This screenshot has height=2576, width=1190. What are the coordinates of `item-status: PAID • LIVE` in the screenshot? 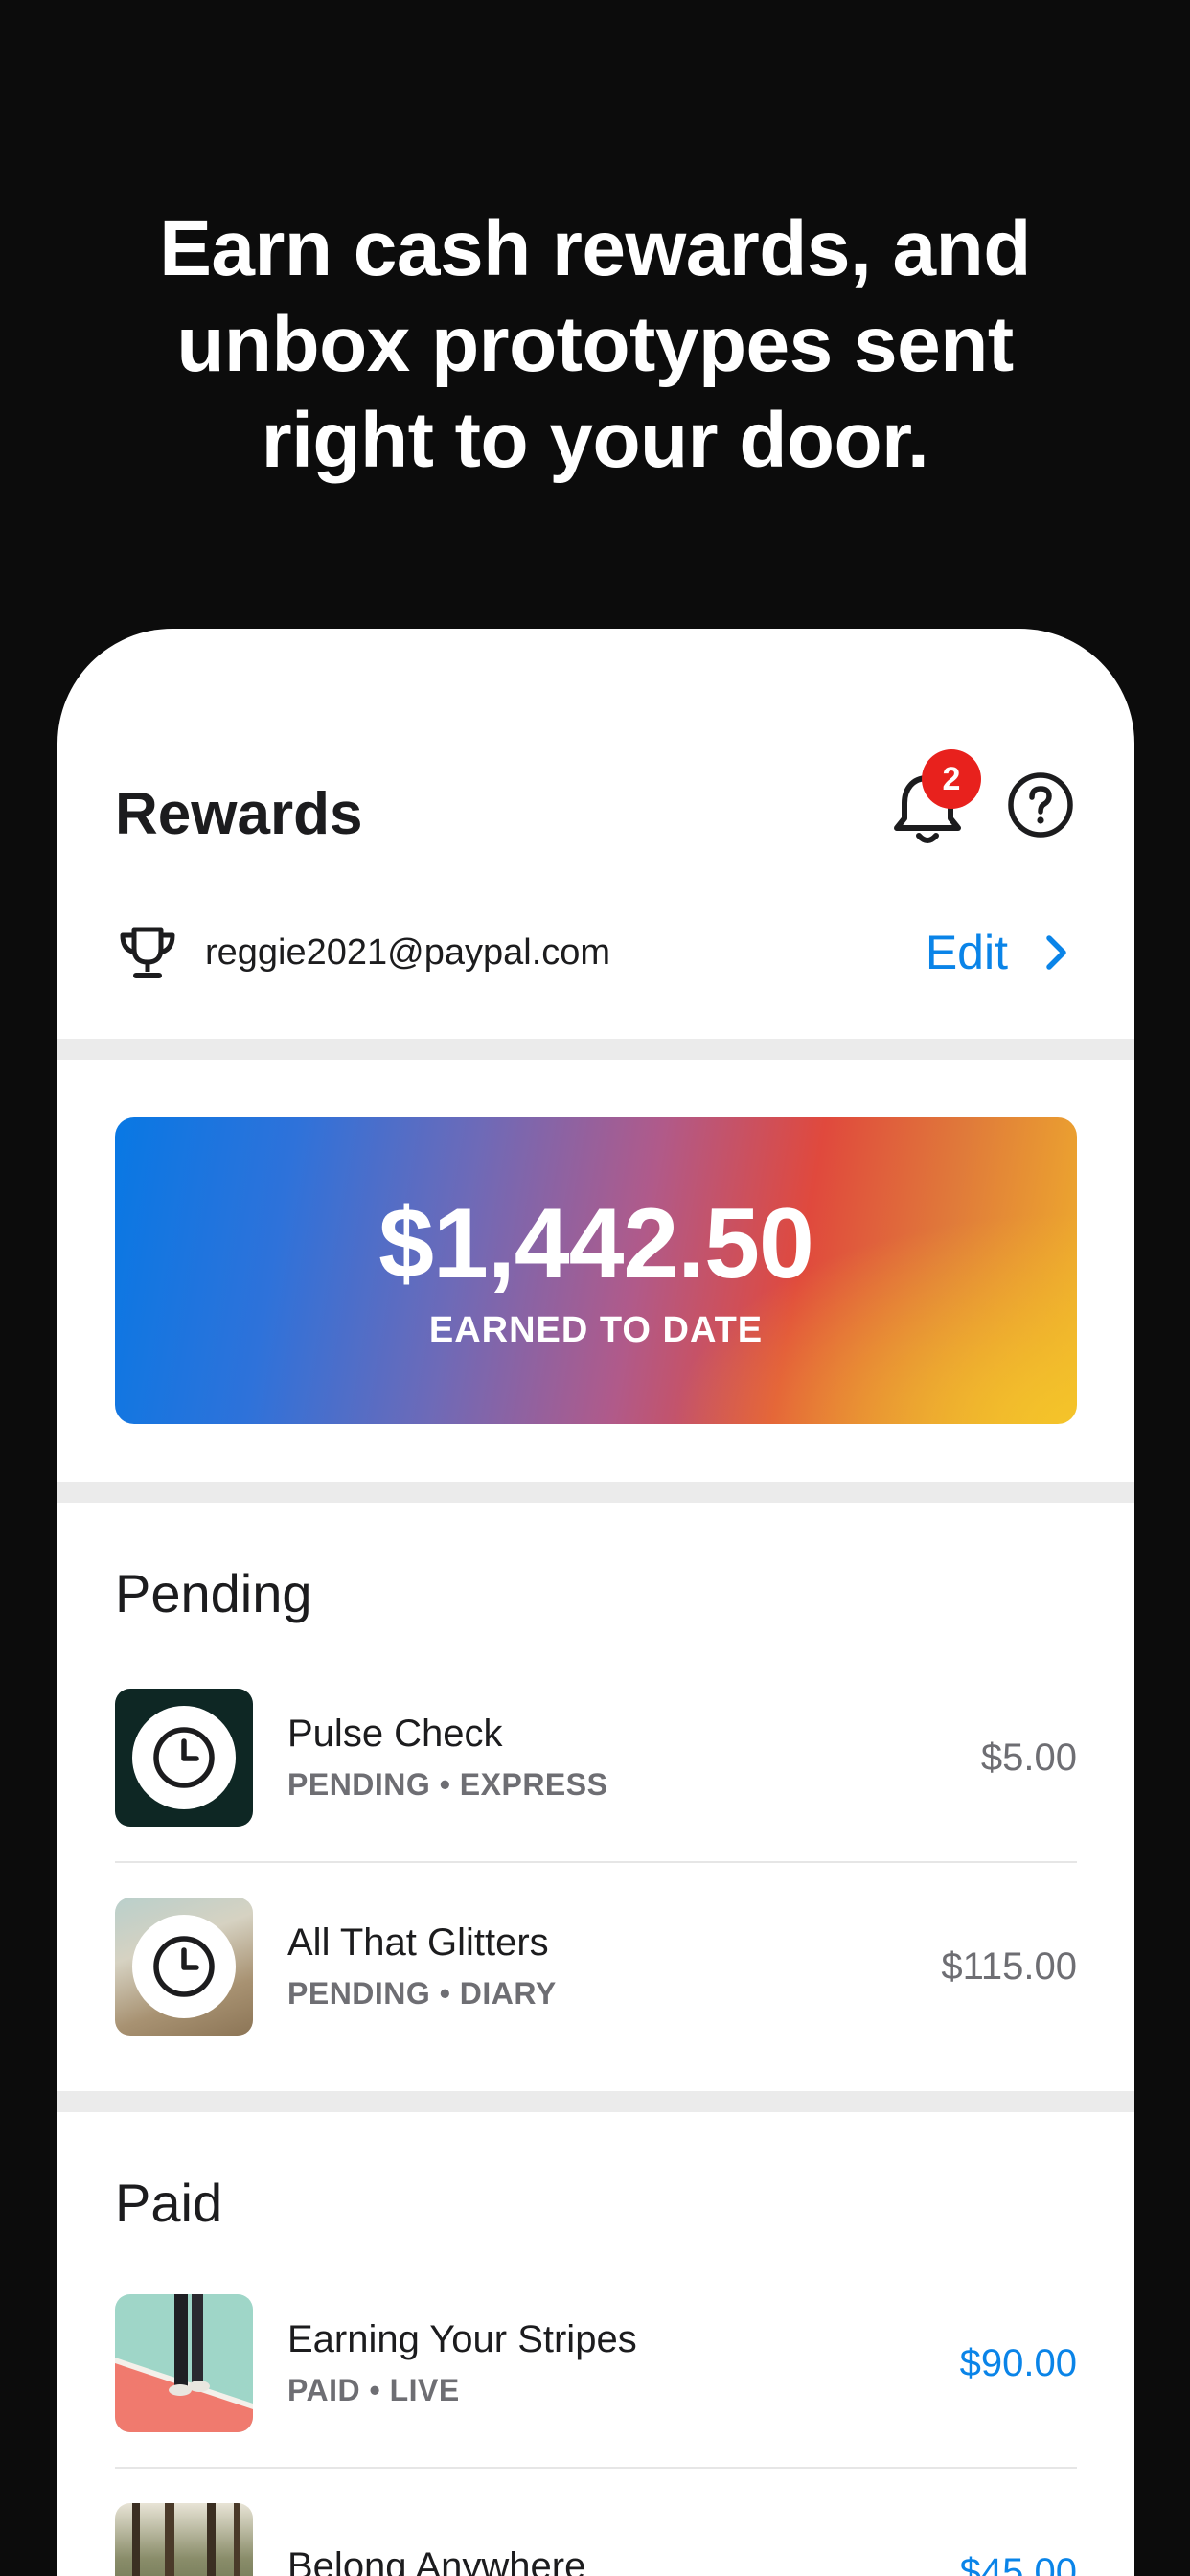 It's located at (374, 2390).